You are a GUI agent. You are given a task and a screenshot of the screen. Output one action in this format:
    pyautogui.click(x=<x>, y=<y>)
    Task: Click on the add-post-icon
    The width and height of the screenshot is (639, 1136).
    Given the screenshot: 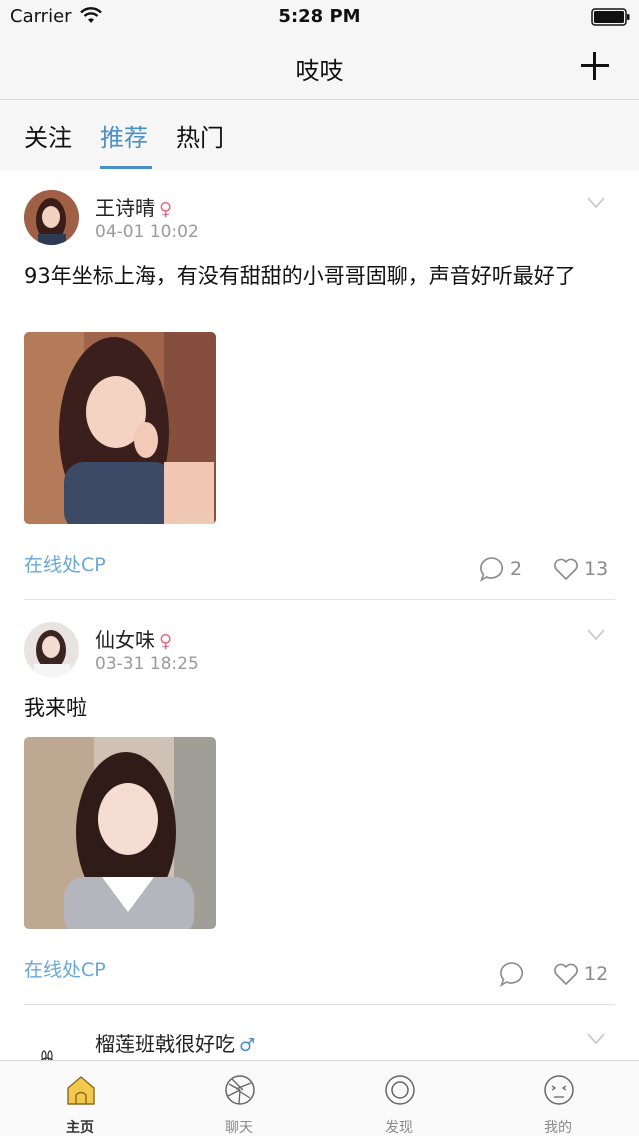 What is the action you would take?
    pyautogui.click(x=595, y=66)
    